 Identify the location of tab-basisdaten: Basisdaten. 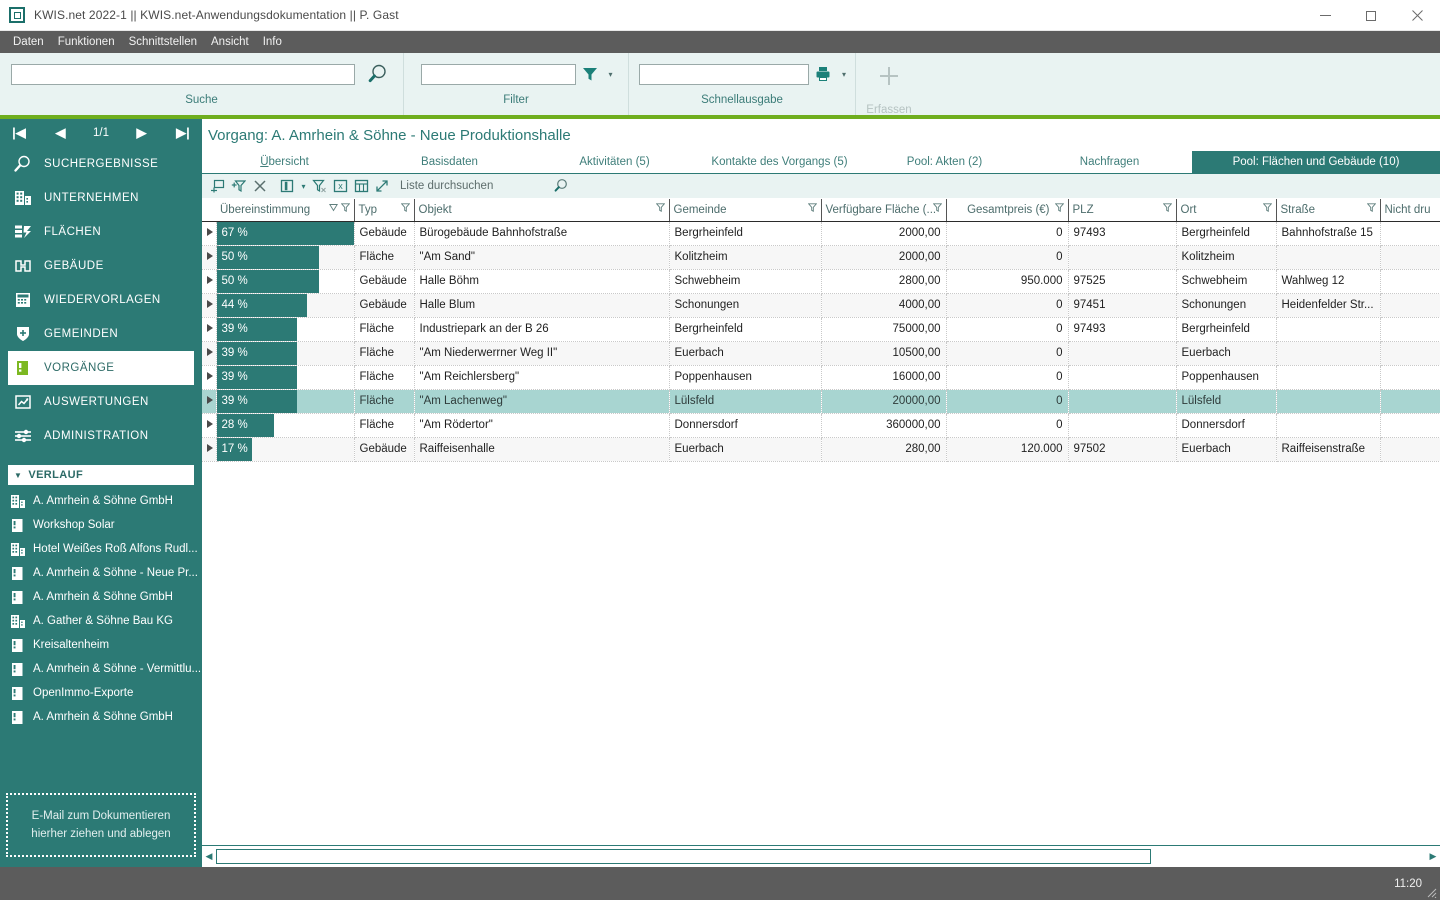
(449, 162).